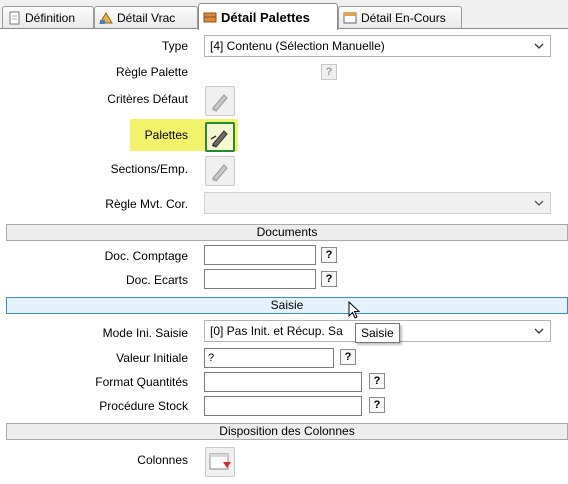  I want to click on tab-detail-palettes: Détail Palettes, so click(268, 16).